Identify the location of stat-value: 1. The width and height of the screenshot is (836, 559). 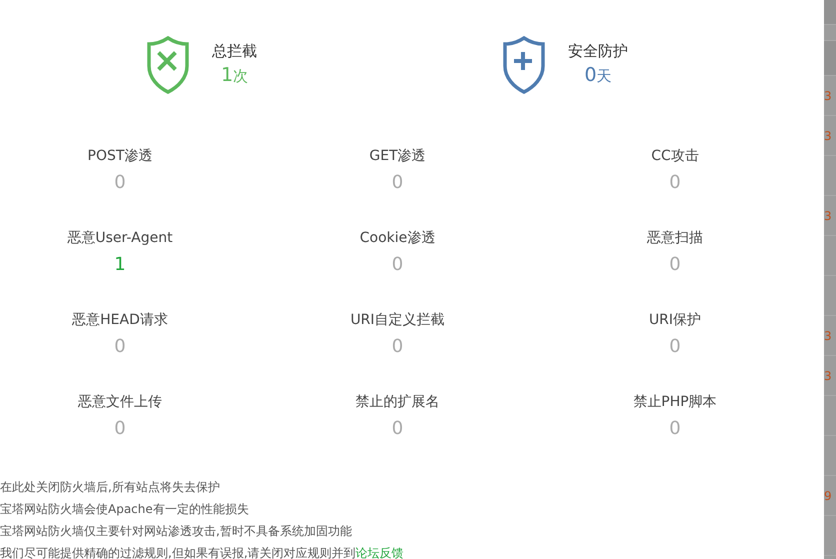
(120, 265).